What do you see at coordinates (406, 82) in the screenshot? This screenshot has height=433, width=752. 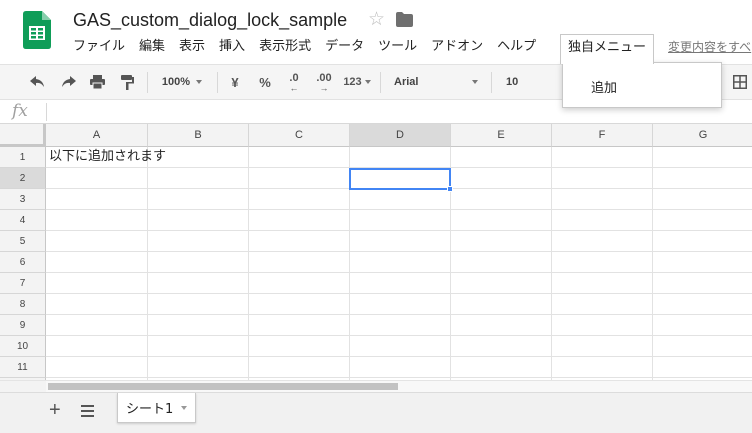 I see `font-family-value: Arial` at bounding box center [406, 82].